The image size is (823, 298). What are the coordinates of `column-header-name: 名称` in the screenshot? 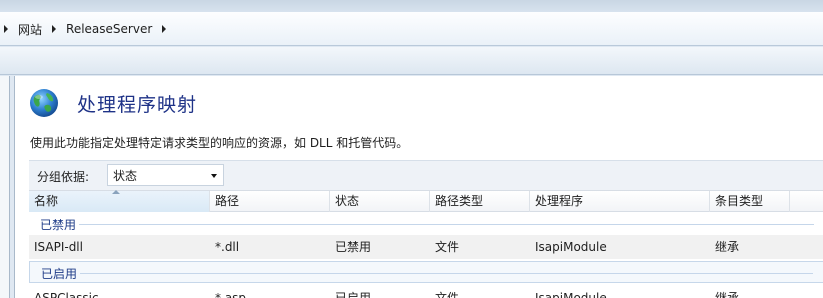 It's located at (119, 201).